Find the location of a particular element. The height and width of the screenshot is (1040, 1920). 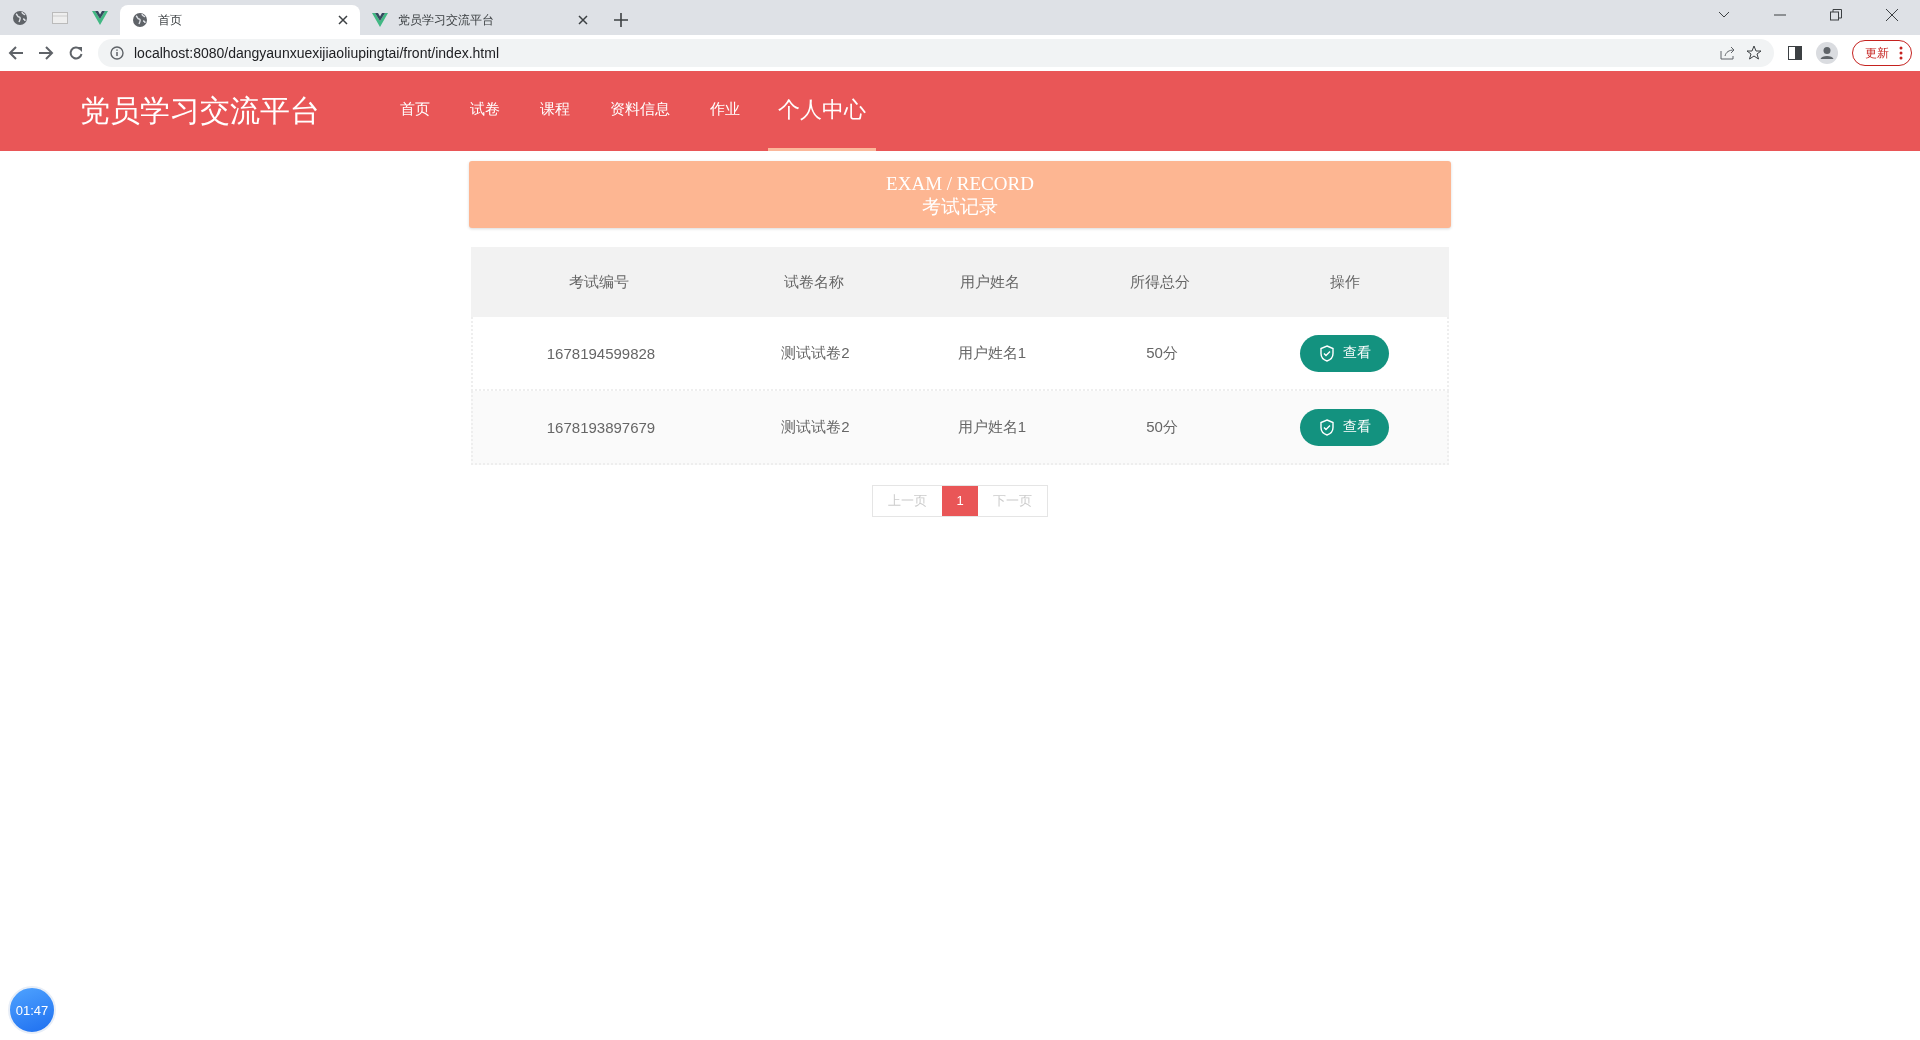

column-header: 用户姓名 is located at coordinates (990, 282).